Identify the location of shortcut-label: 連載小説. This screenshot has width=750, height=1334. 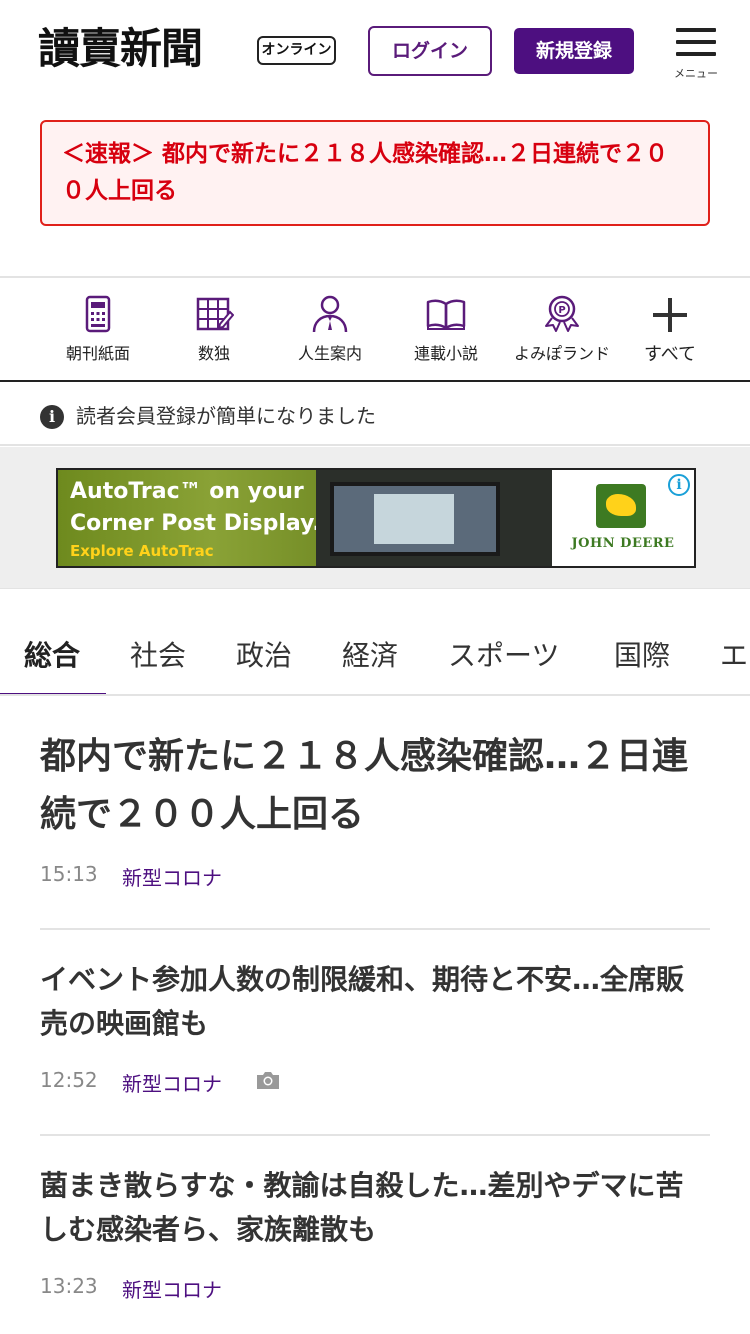
(445, 353).